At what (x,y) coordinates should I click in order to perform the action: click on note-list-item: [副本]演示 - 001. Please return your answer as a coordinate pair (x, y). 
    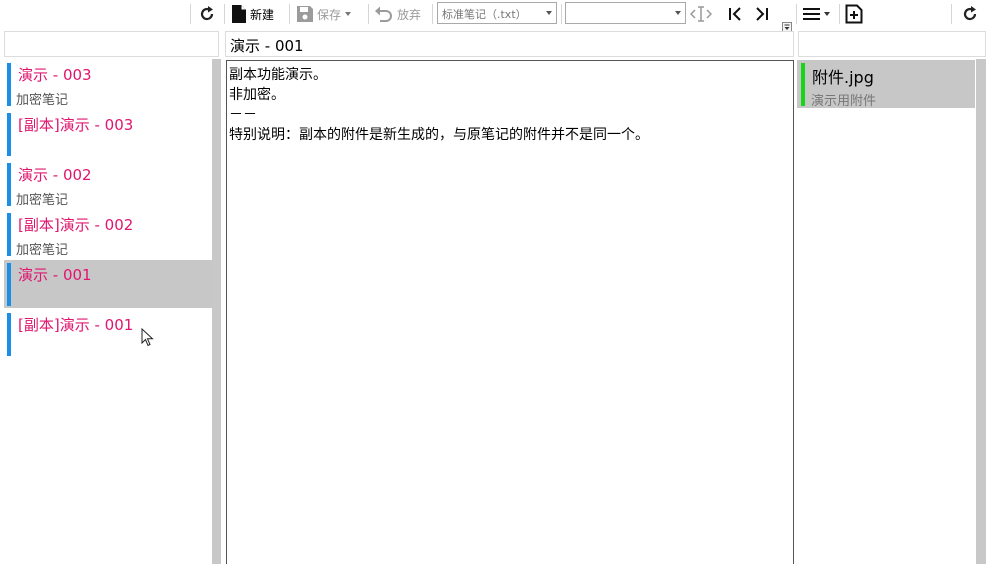
    Looking at the image, I should click on (108, 334).